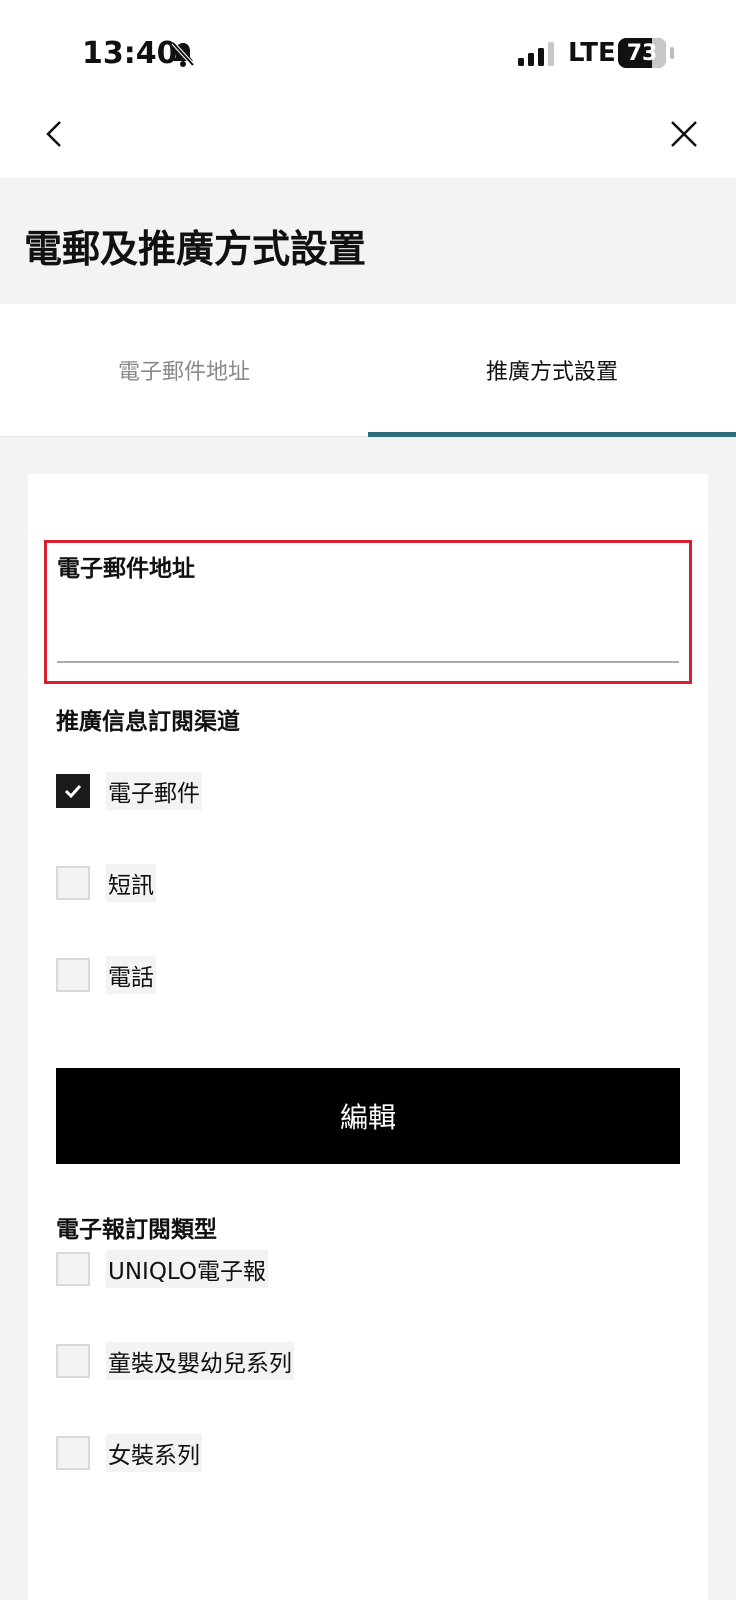  What do you see at coordinates (73, 1361) in the screenshot?
I see `newsletter-kids-checkbox` at bounding box center [73, 1361].